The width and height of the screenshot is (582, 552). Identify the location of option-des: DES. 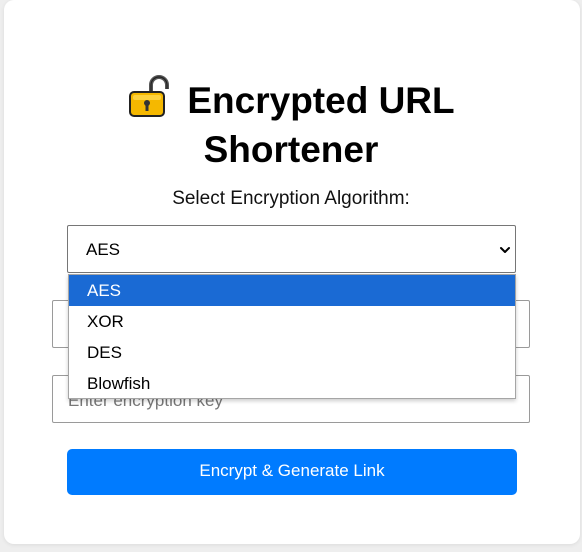
(292, 352).